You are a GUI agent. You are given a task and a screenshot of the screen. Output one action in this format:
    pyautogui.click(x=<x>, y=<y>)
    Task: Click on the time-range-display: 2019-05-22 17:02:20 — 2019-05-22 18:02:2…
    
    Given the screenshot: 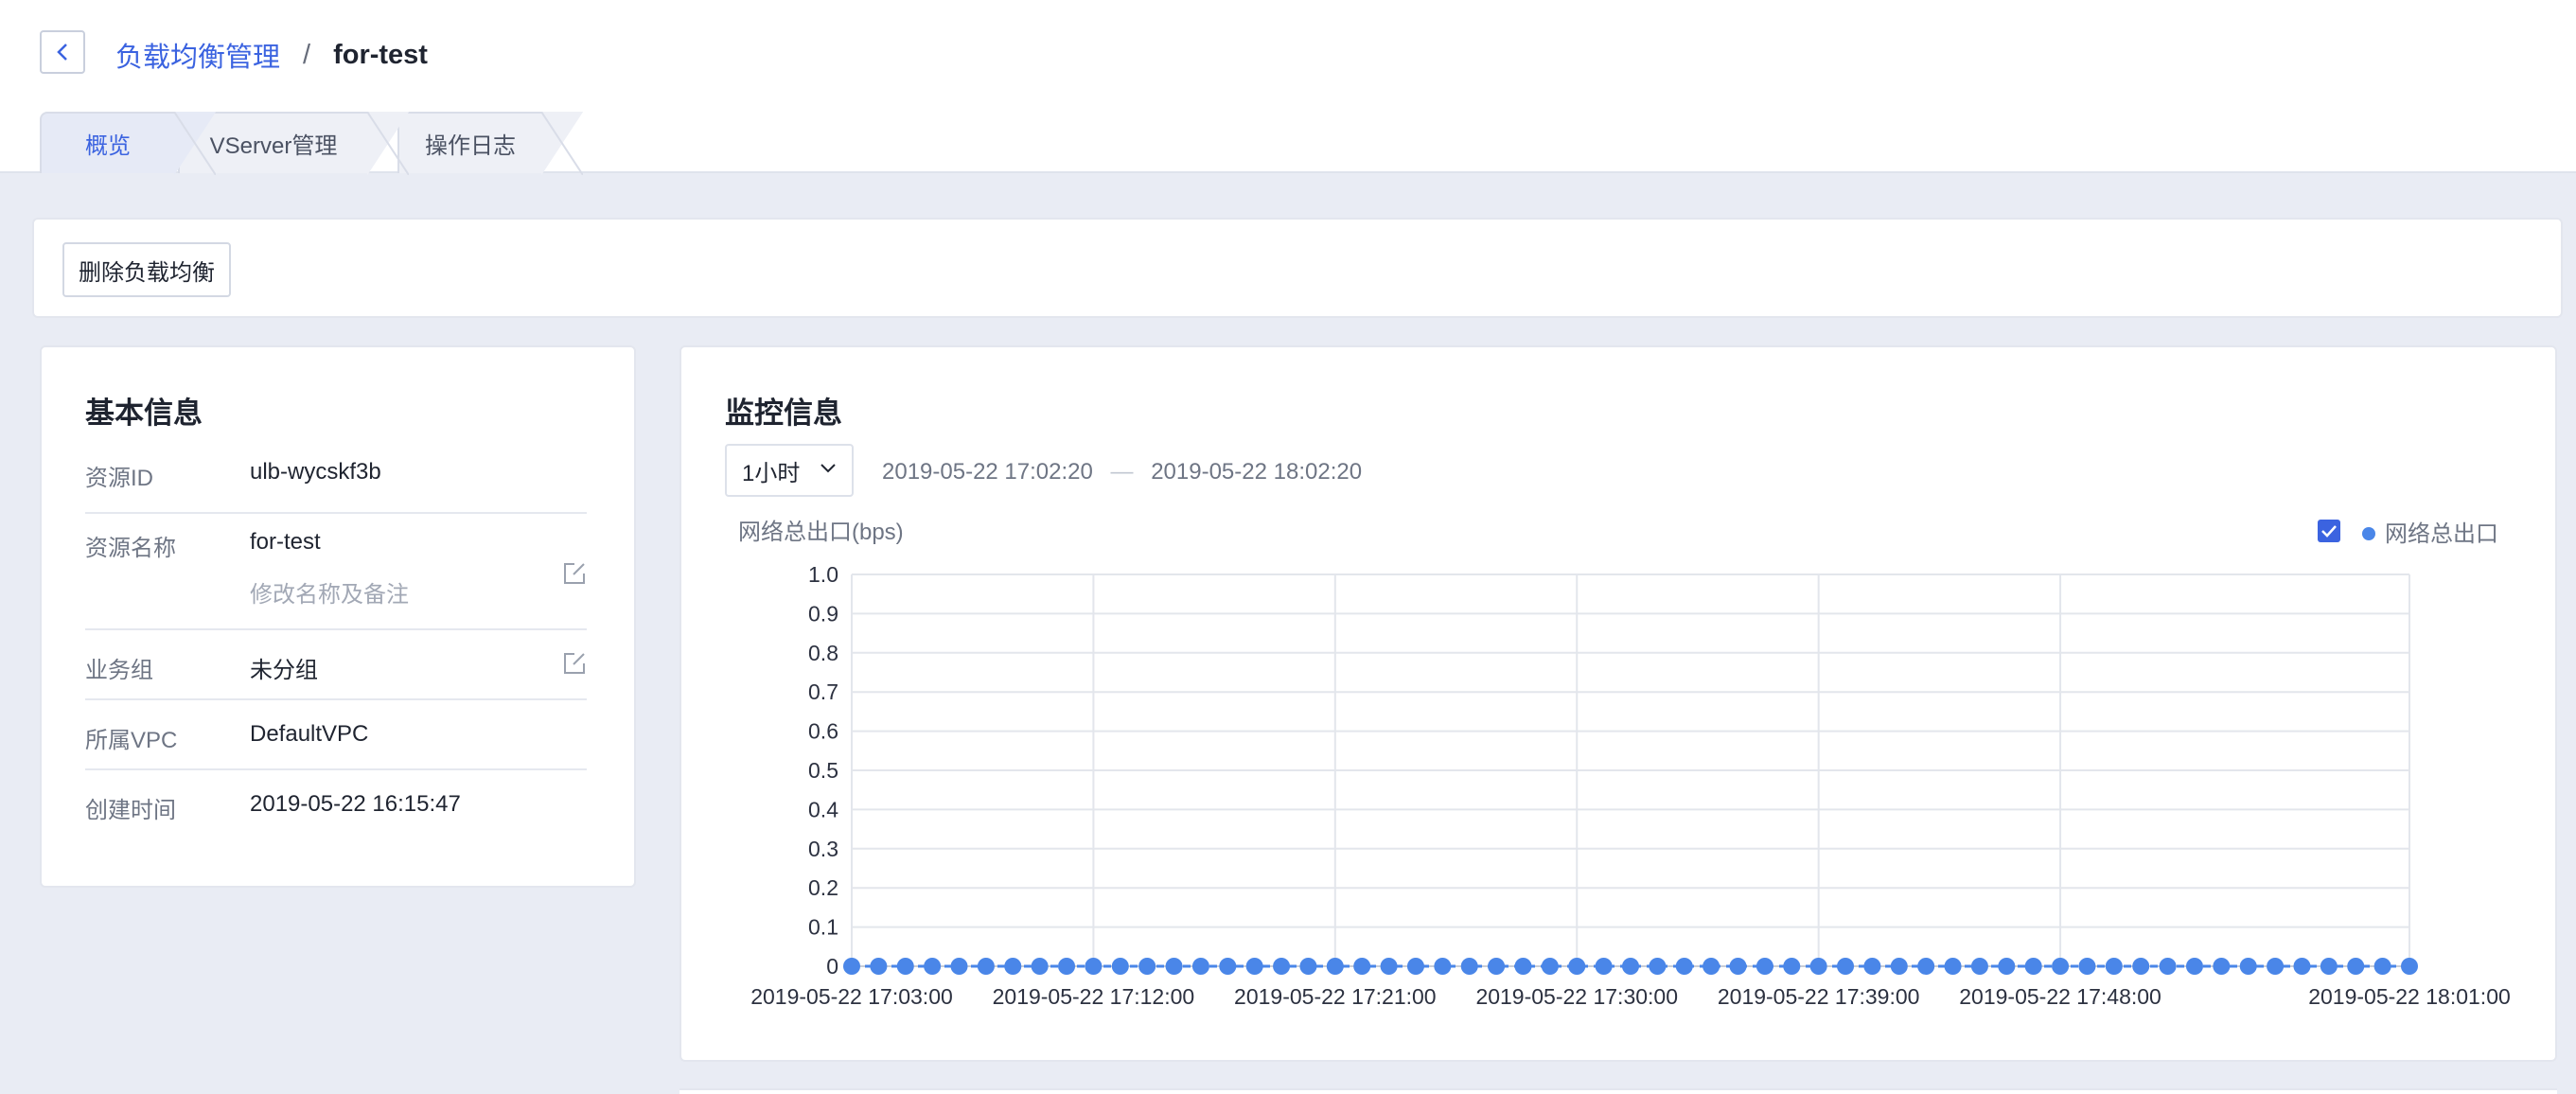 What is the action you would take?
    pyautogui.click(x=1122, y=472)
    